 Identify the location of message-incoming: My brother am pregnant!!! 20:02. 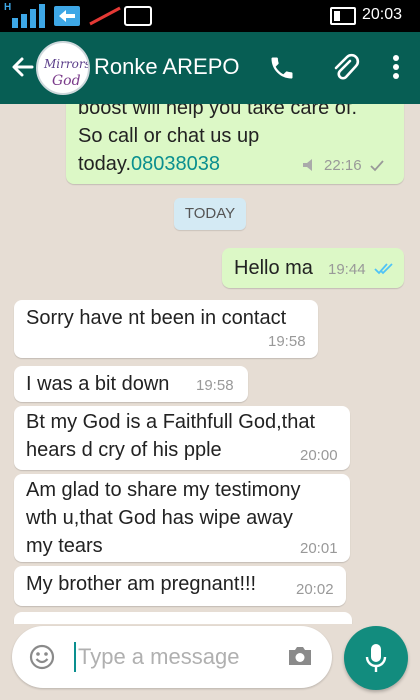
(180, 586).